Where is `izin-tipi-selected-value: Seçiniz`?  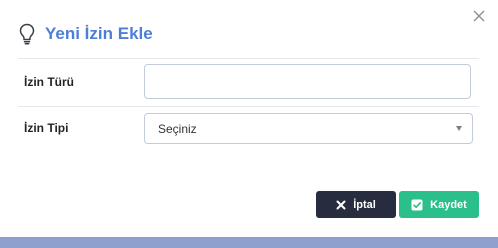 izin-tipi-selected-value: Seçiniz is located at coordinates (177, 128).